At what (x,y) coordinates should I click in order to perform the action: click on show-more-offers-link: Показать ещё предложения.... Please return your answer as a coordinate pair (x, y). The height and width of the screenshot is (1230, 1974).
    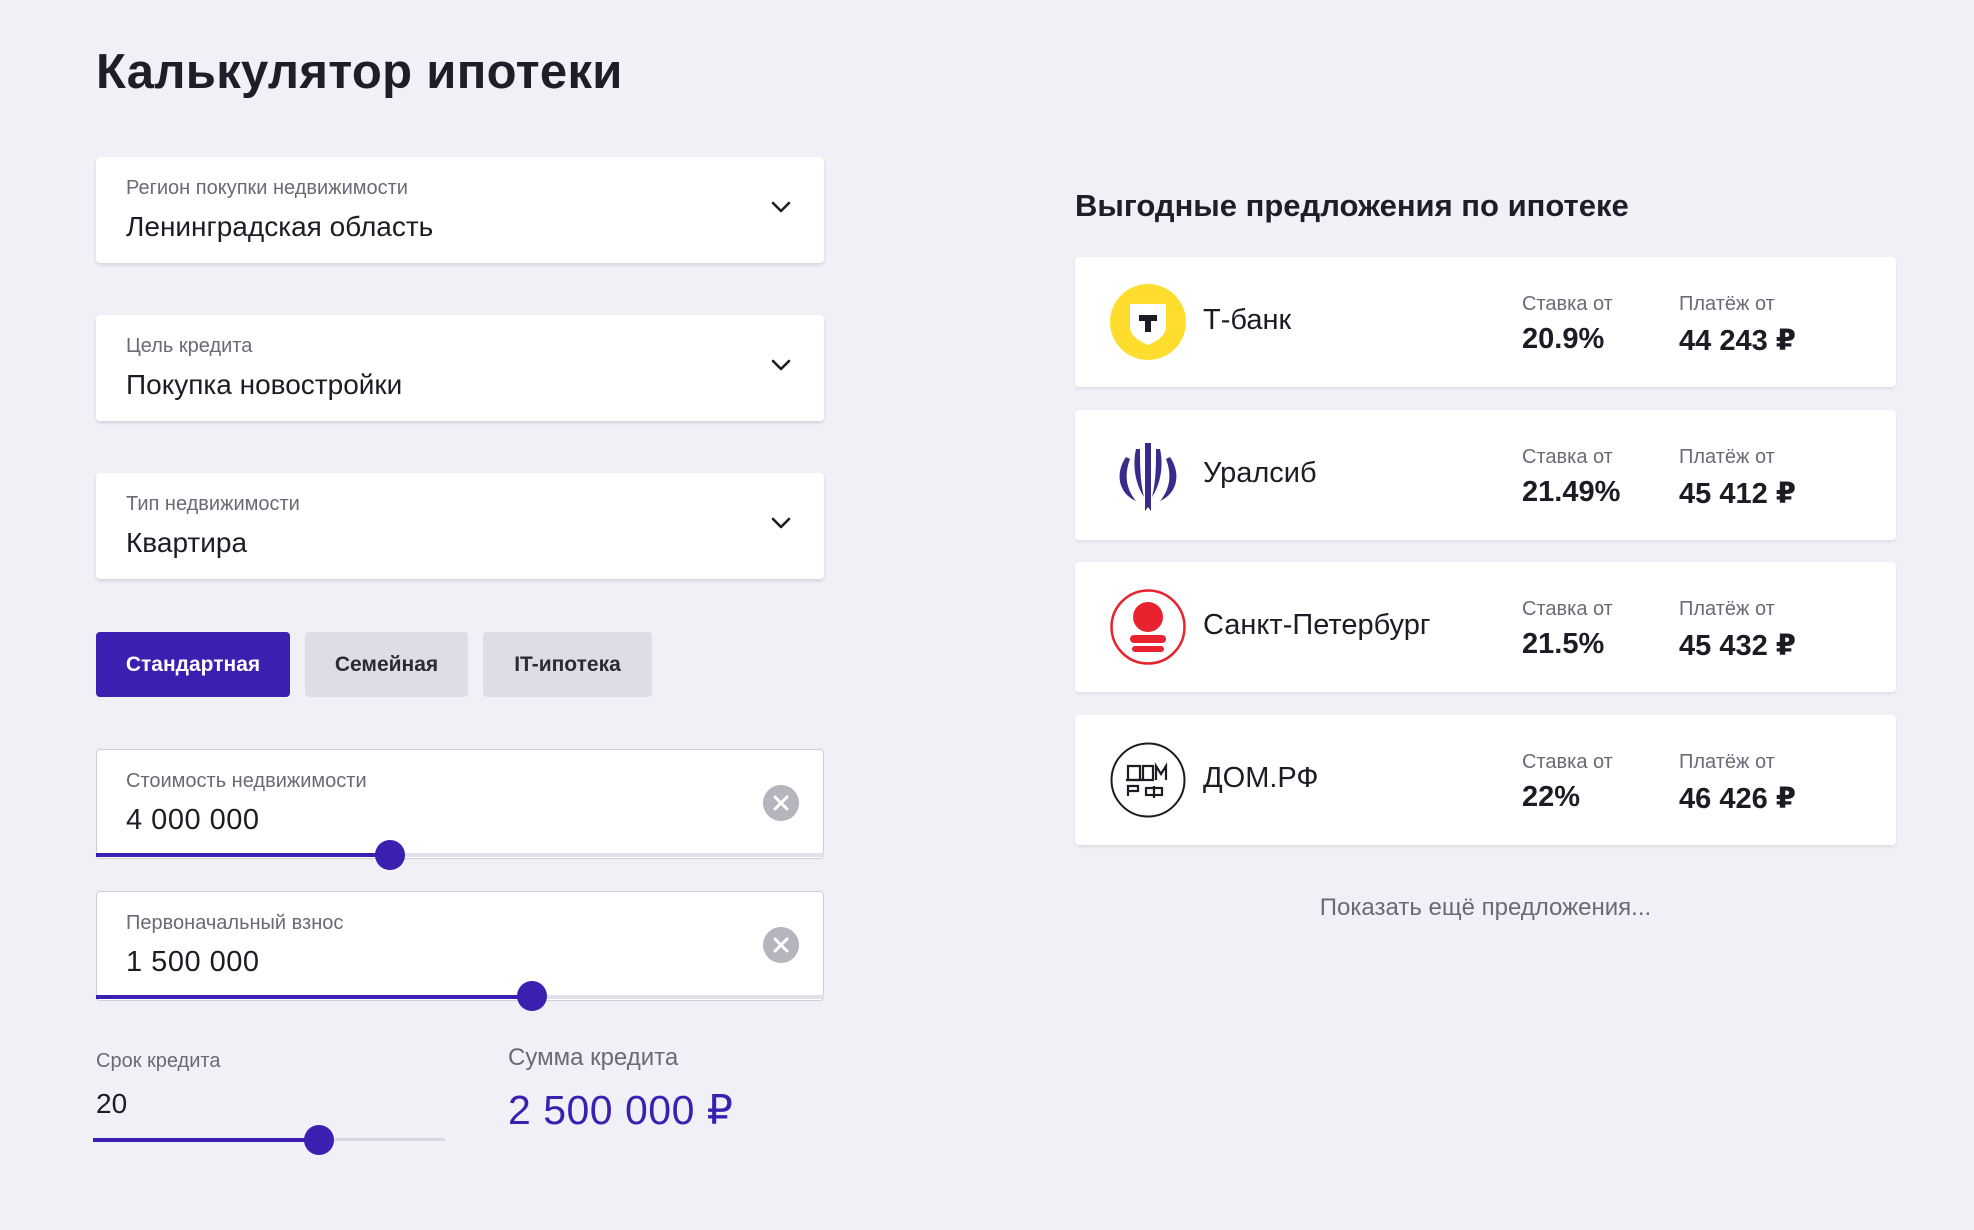
    Looking at the image, I should click on (1485, 908).